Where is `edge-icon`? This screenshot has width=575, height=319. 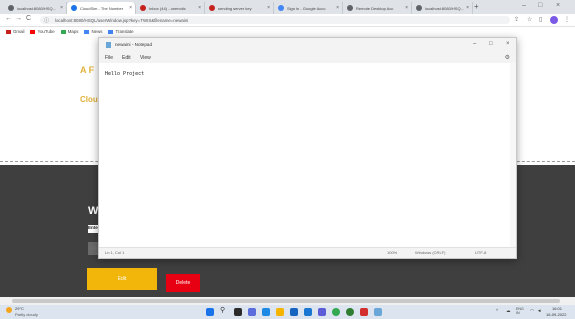
edge-icon is located at coordinates (266, 312).